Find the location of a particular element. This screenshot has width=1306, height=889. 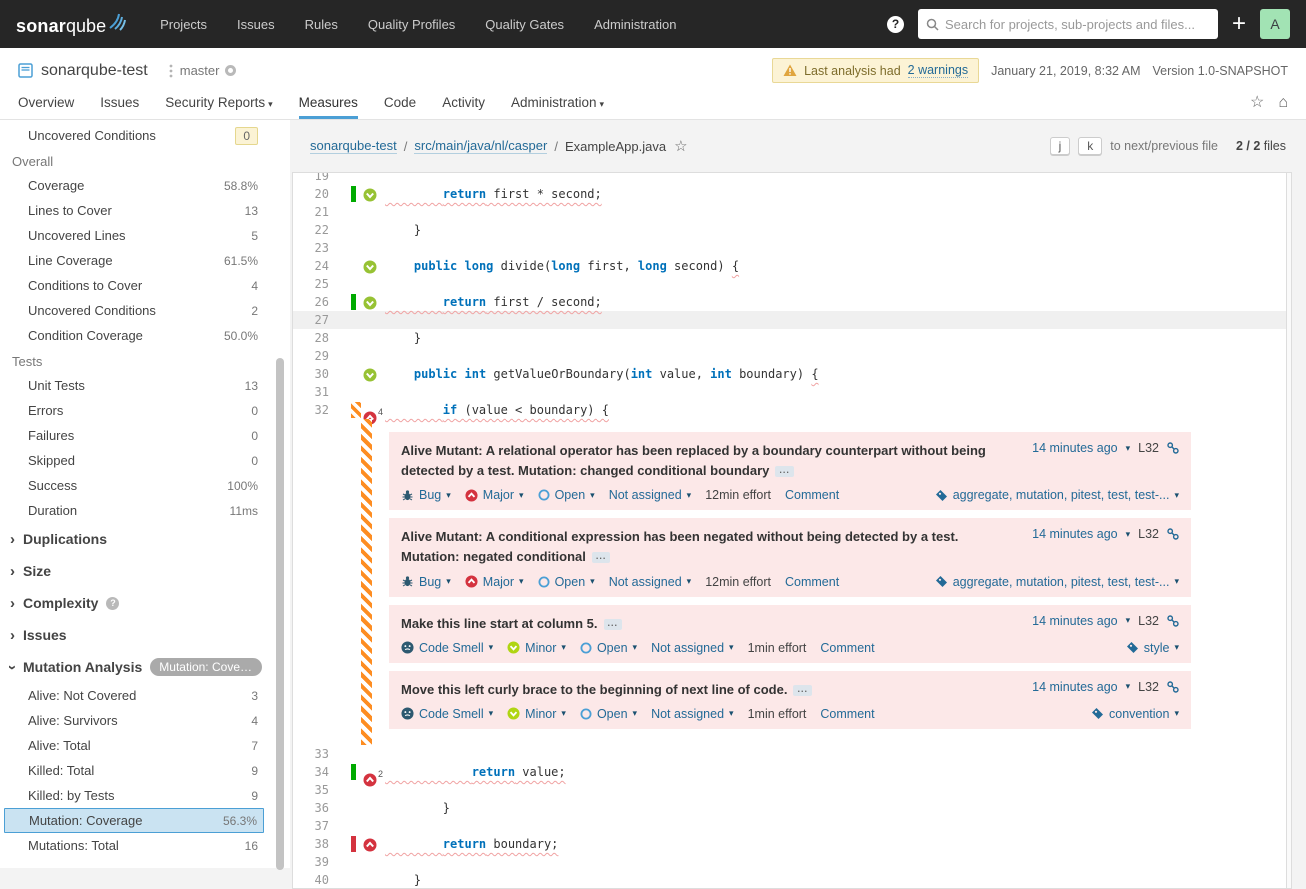

line-number: 25 is located at coordinates (316, 284).